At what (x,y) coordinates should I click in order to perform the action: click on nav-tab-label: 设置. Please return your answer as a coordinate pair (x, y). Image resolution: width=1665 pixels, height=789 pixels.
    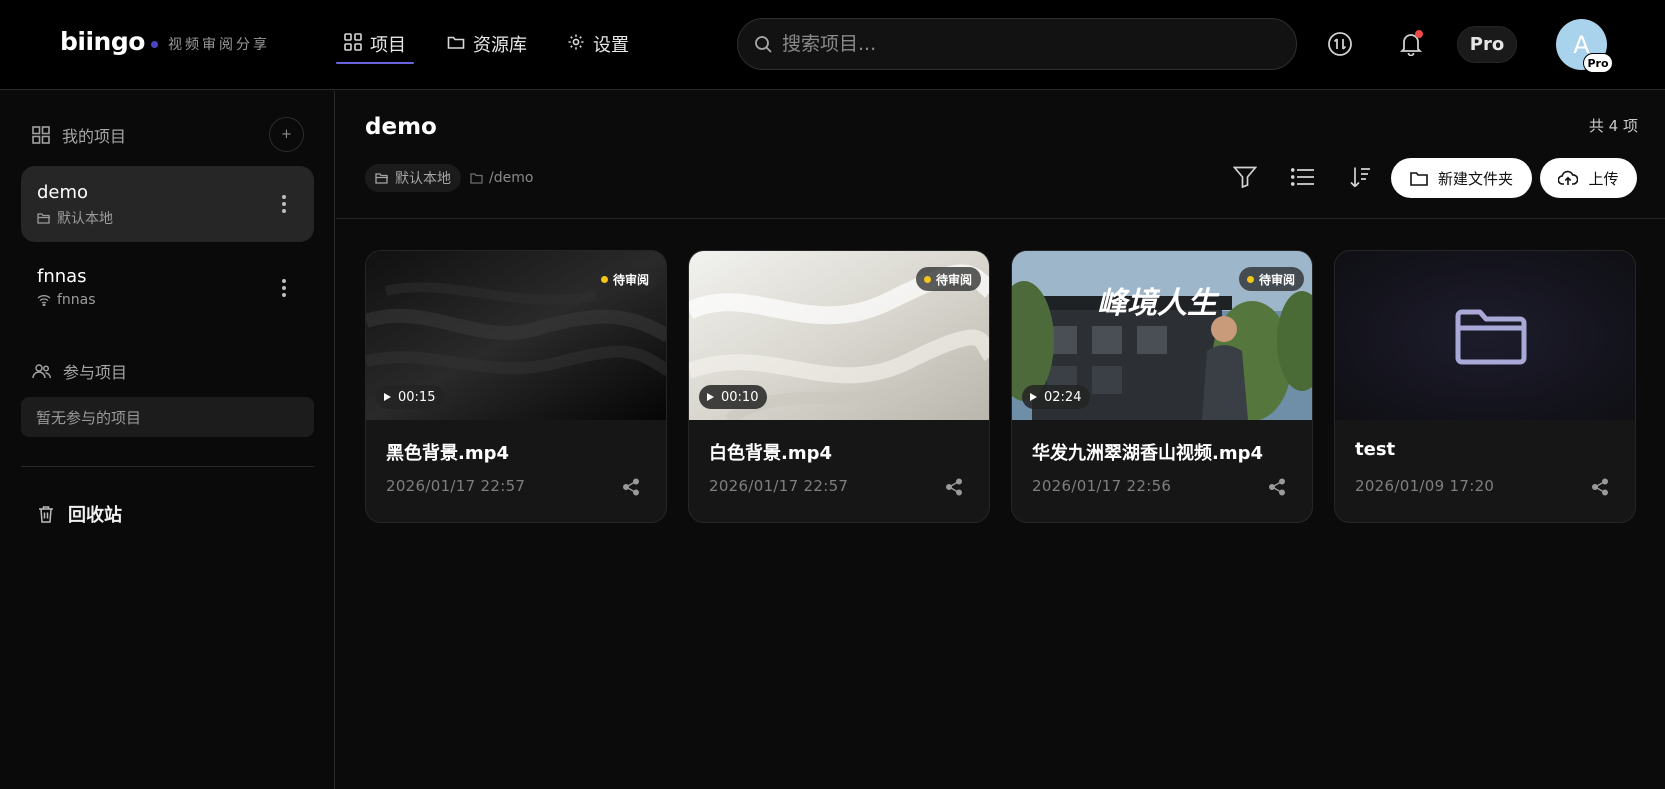
    Looking at the image, I should click on (611, 45).